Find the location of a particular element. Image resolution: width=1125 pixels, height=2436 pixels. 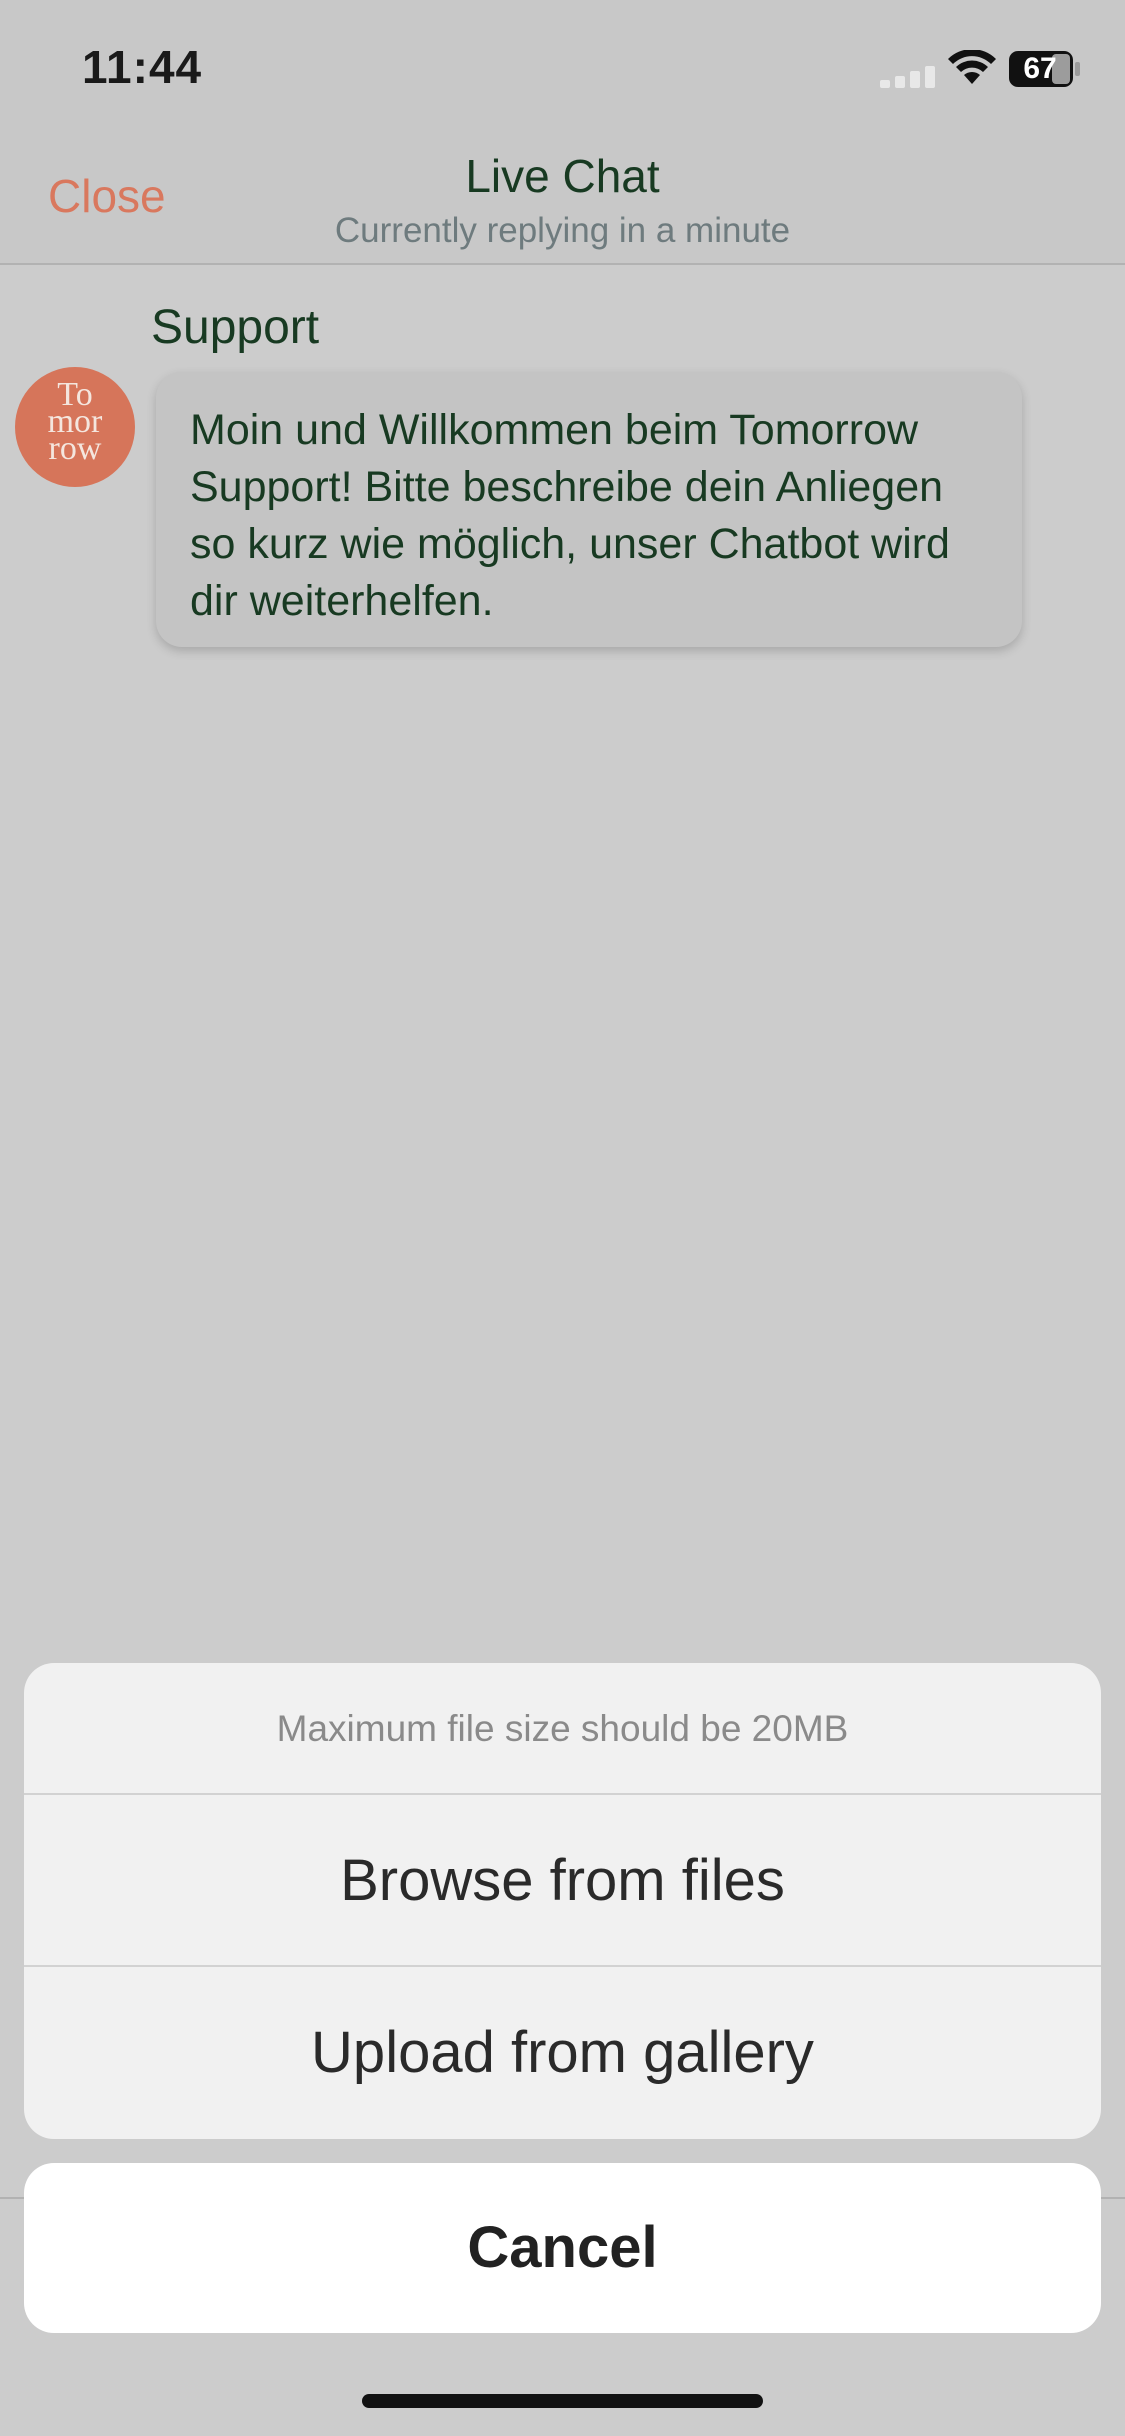

avatar: To mor row is located at coordinates (75, 427).